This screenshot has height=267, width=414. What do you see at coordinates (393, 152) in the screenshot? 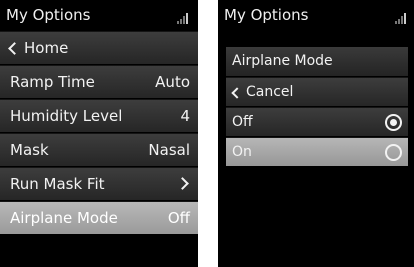
I see `radio-unchecked-icon` at bounding box center [393, 152].